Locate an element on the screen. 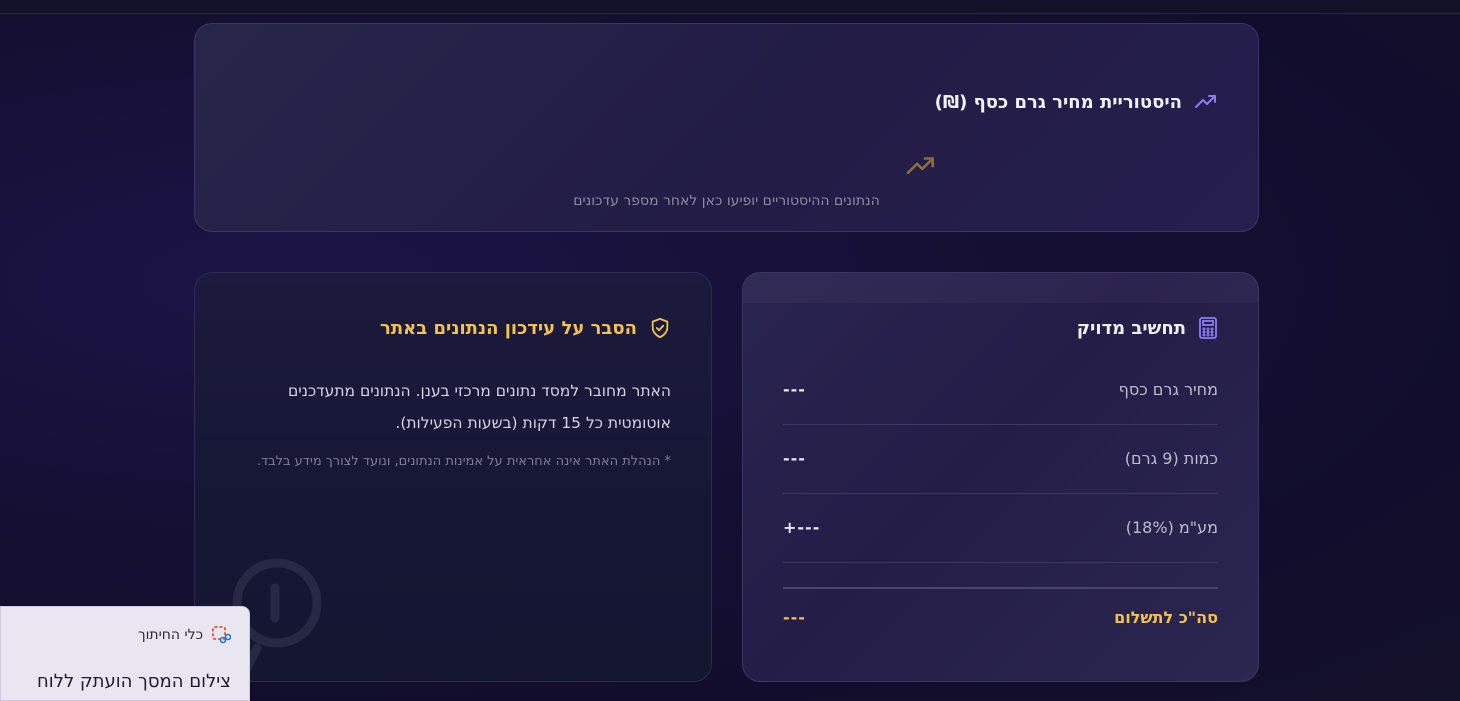 The height and width of the screenshot is (701, 1460). calculator-icon is located at coordinates (1208, 328).